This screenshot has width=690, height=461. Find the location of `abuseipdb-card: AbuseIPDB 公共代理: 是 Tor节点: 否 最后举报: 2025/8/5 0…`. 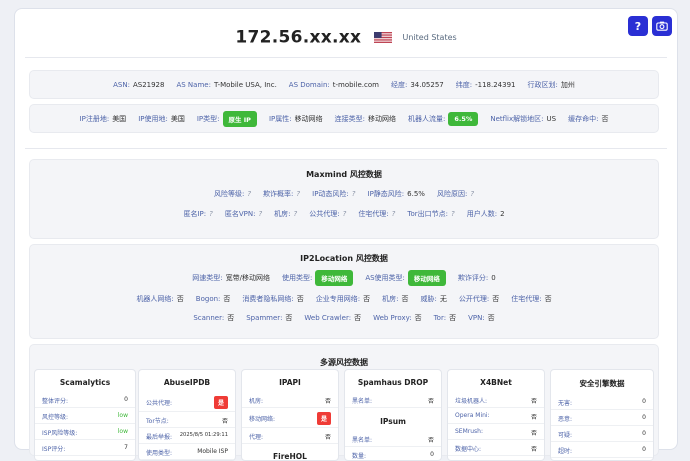

abuseipdb-card: AbuseIPDB 公共代理: 是 Tor节点: 否 最后举报: 2025/8/5 0… is located at coordinates (187, 415).